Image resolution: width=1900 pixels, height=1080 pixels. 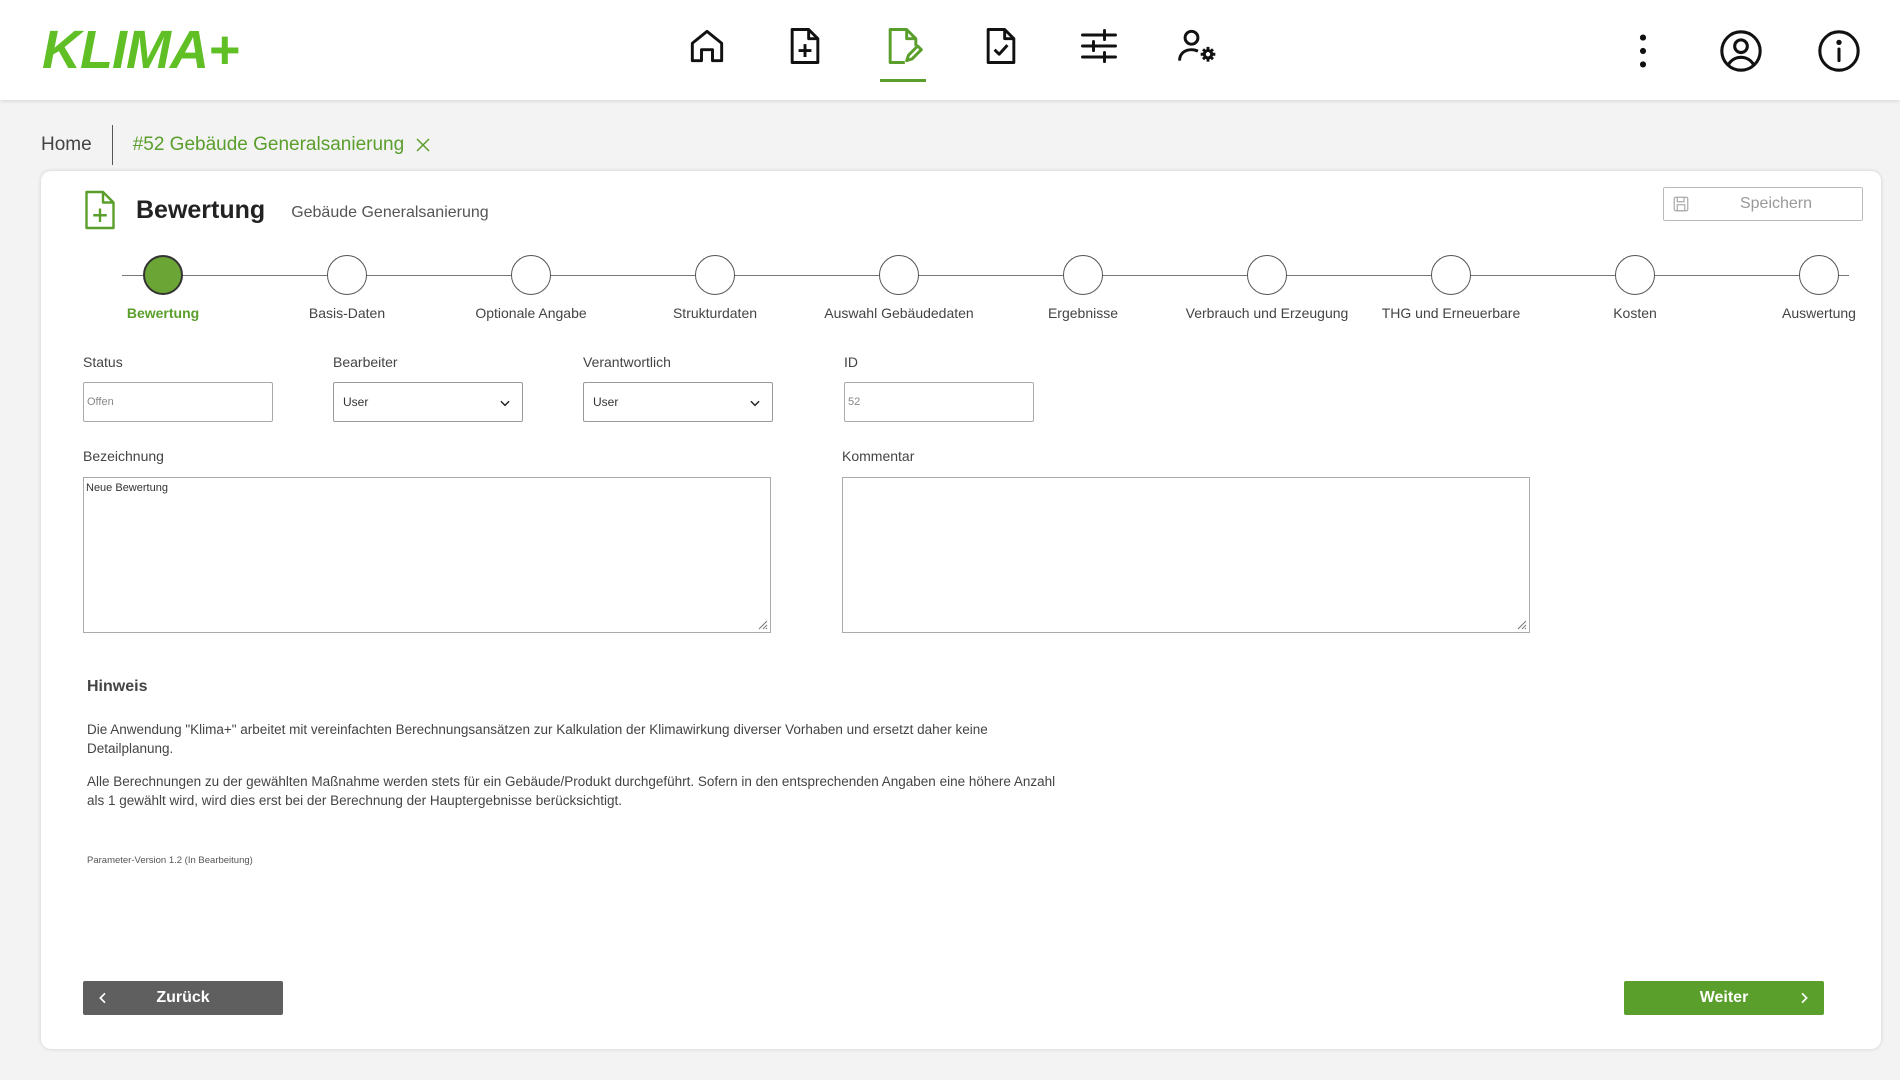 I want to click on bezeichnung-label: Bezeichnung, so click(x=123, y=456).